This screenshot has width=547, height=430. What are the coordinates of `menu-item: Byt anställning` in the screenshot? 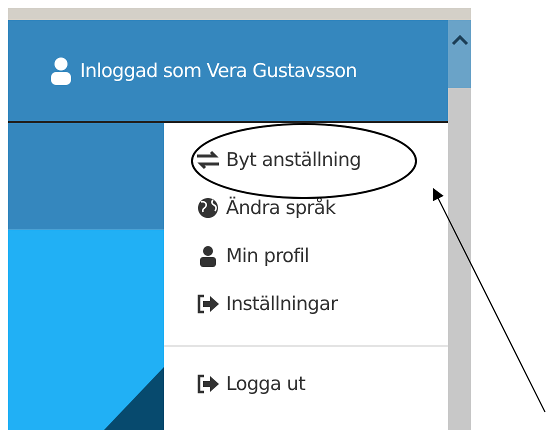 It's located at (306, 160).